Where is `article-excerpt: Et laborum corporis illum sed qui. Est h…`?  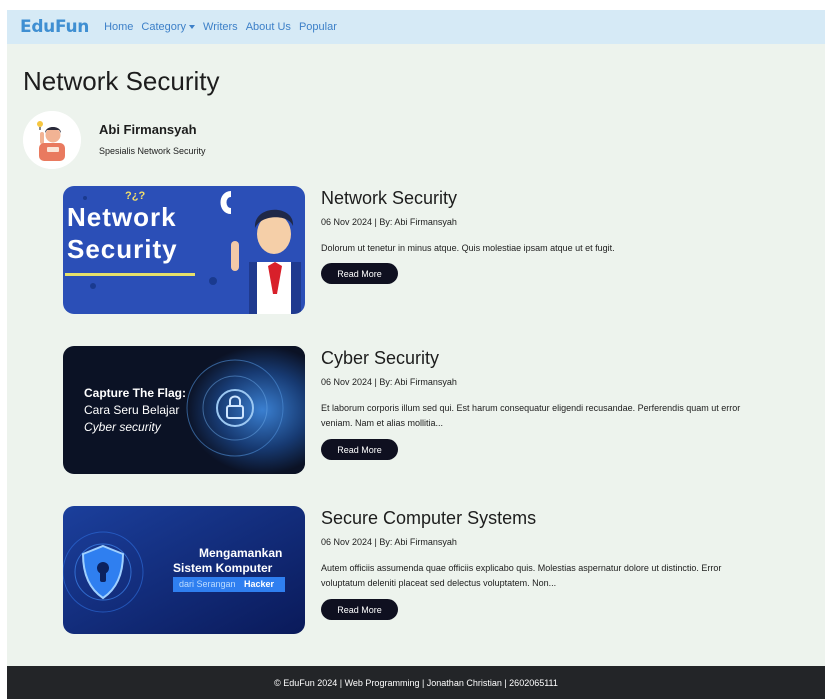 article-excerpt: Et laborum corporis illum sed qui. Est h… is located at coordinates (531, 415).